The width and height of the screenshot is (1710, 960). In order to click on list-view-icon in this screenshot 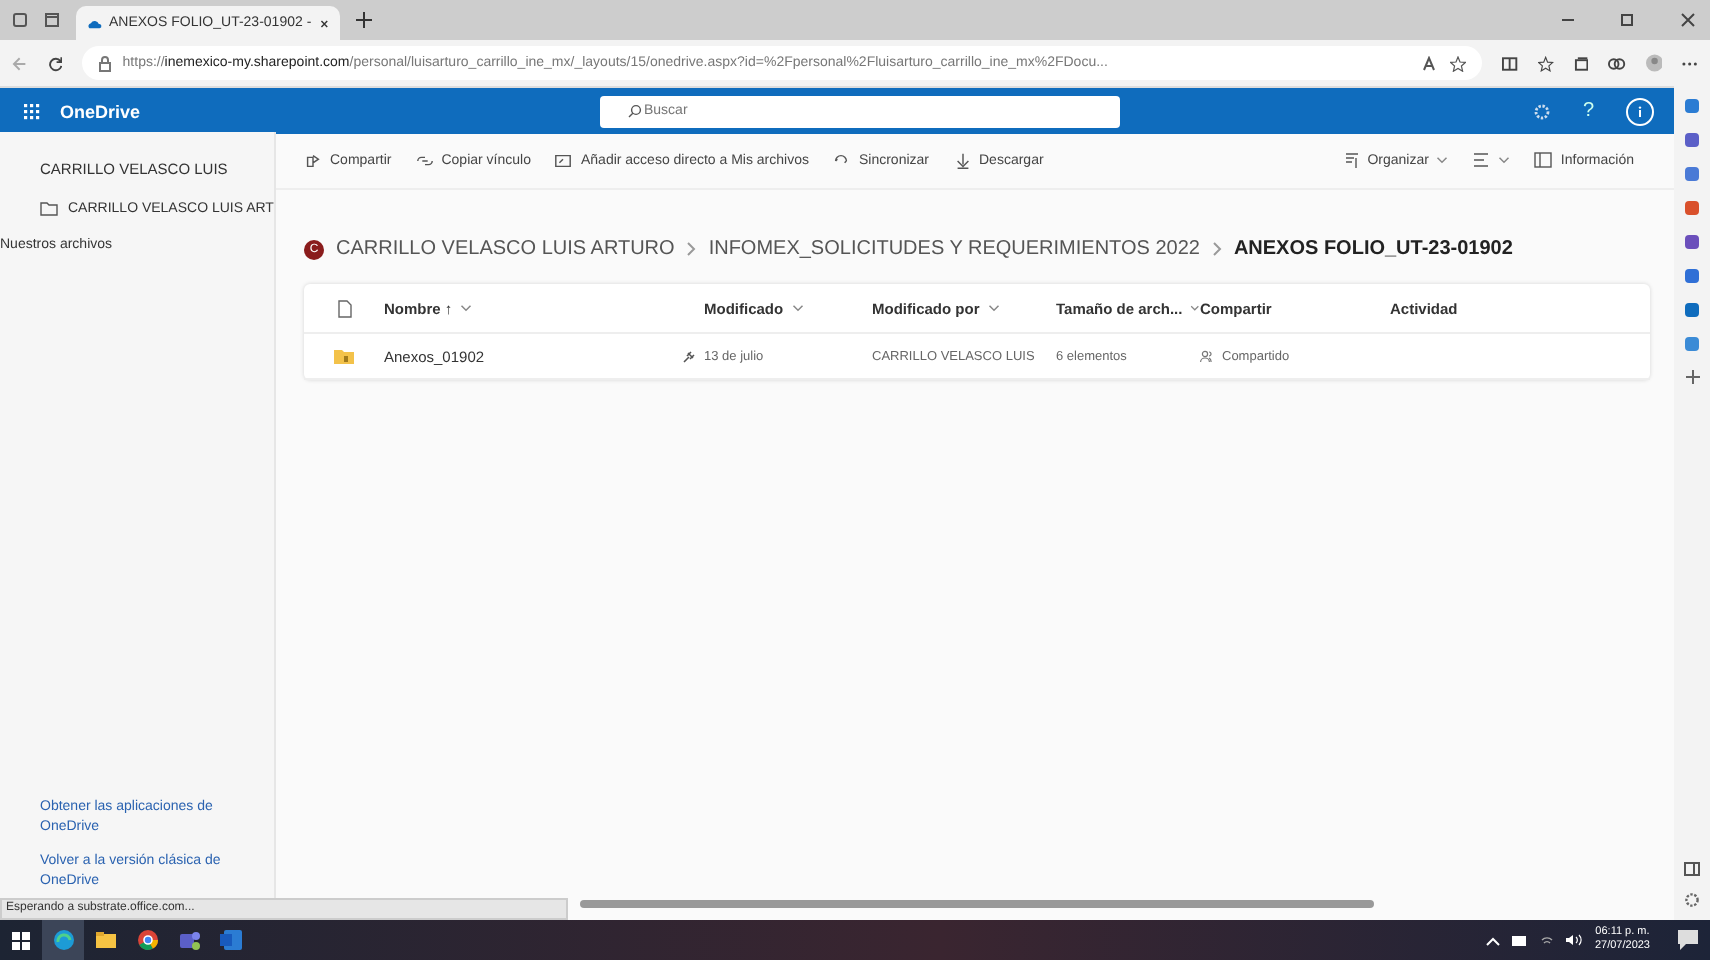, I will do `click(1481, 160)`.